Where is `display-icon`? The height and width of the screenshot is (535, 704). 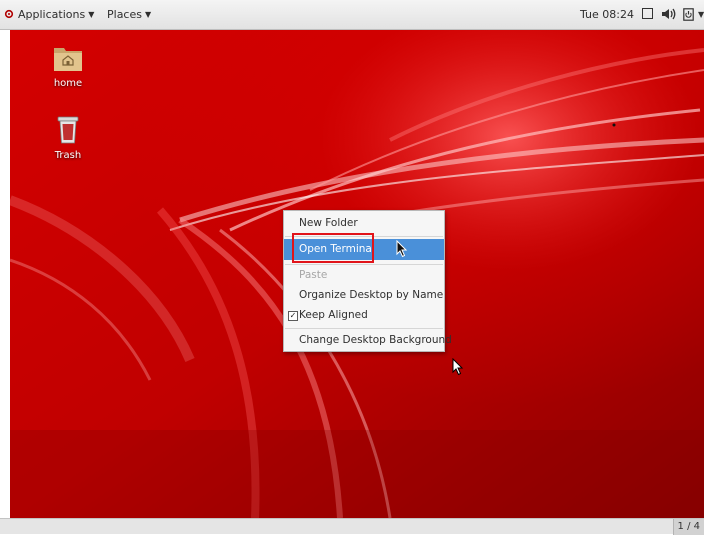
display-icon is located at coordinates (647, 13).